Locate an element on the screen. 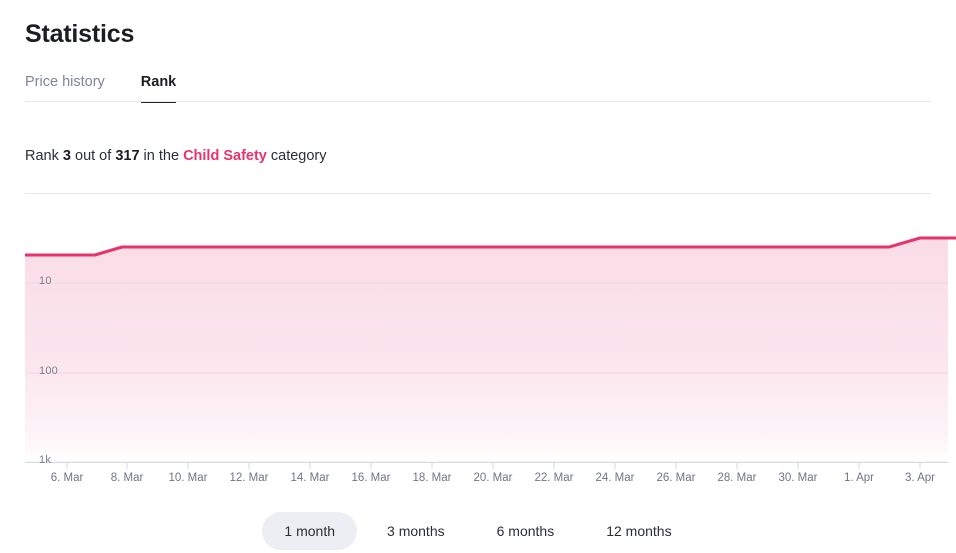  range-selector: 1 month 3 months 6 months 12 months is located at coordinates (478, 531).